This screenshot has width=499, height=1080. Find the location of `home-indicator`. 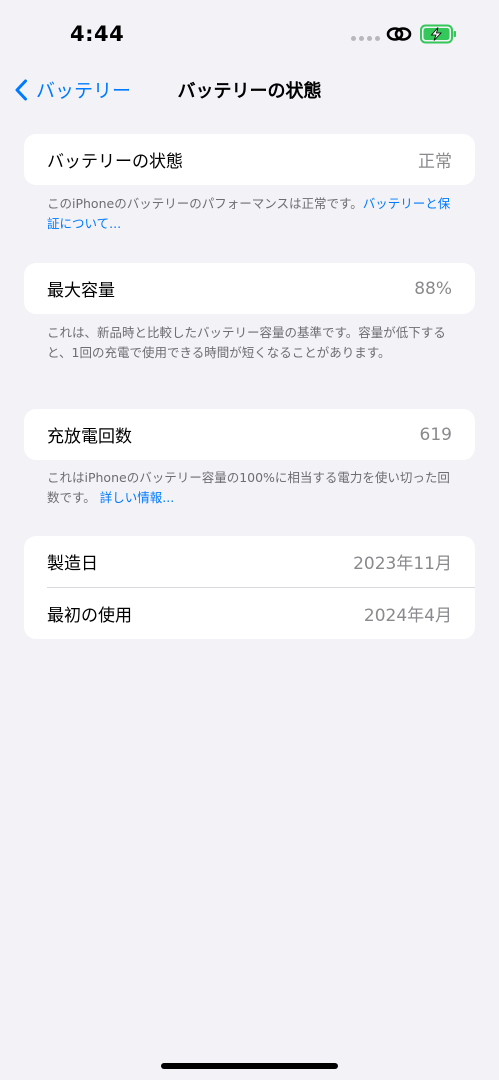

home-indicator is located at coordinates (249, 1066).